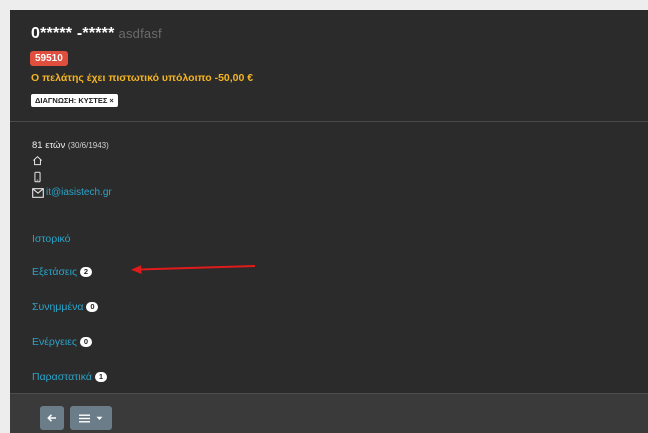  Describe the element at coordinates (329, 413) in the screenshot. I see `footer-toolbar` at that location.